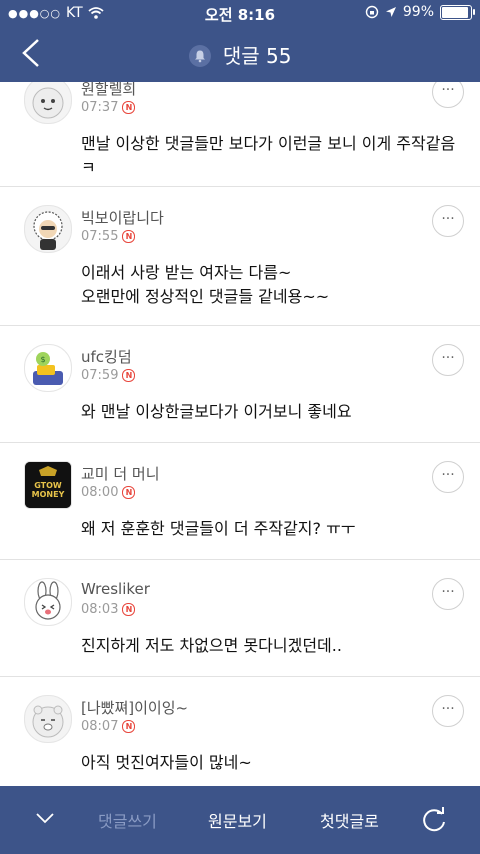 Image resolution: width=480 pixels, height=854 pixels. Describe the element at coordinates (434, 820) in the screenshot. I see `refresh-icon` at that location.